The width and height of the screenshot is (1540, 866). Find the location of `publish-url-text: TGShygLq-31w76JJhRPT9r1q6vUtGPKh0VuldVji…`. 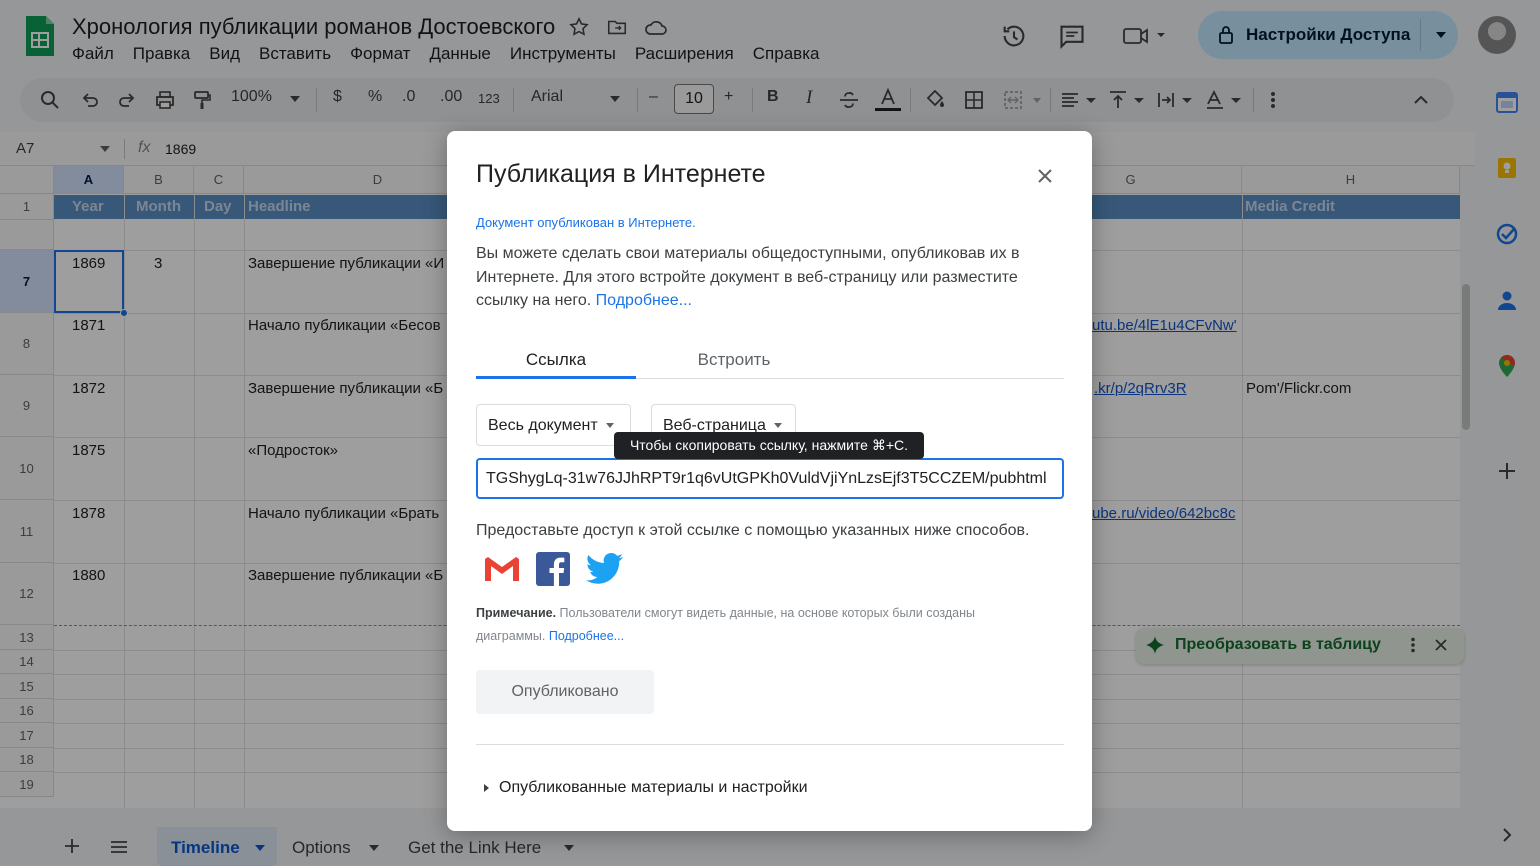

publish-url-text: TGShygLq-31w76JJhRPT9r1q6vUtGPKh0VuldVji… is located at coordinates (766, 478).